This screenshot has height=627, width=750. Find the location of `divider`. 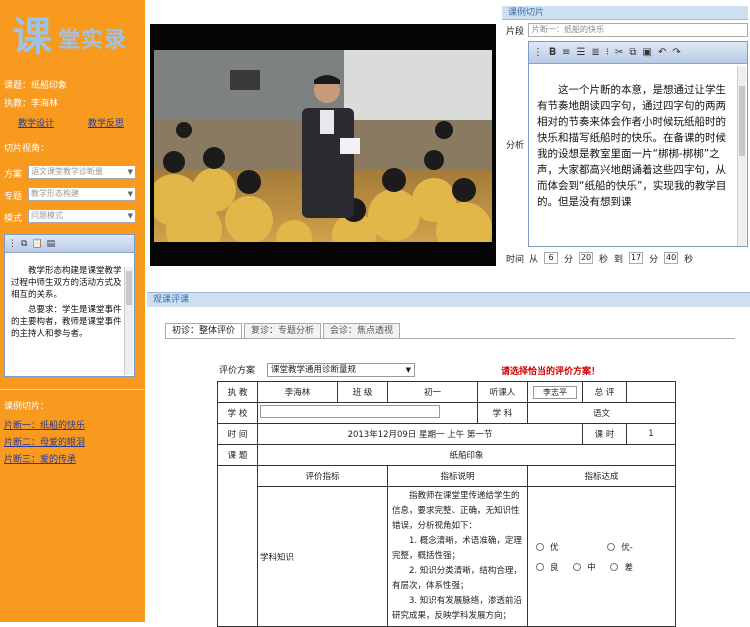

divider is located at coordinates (72, 389).